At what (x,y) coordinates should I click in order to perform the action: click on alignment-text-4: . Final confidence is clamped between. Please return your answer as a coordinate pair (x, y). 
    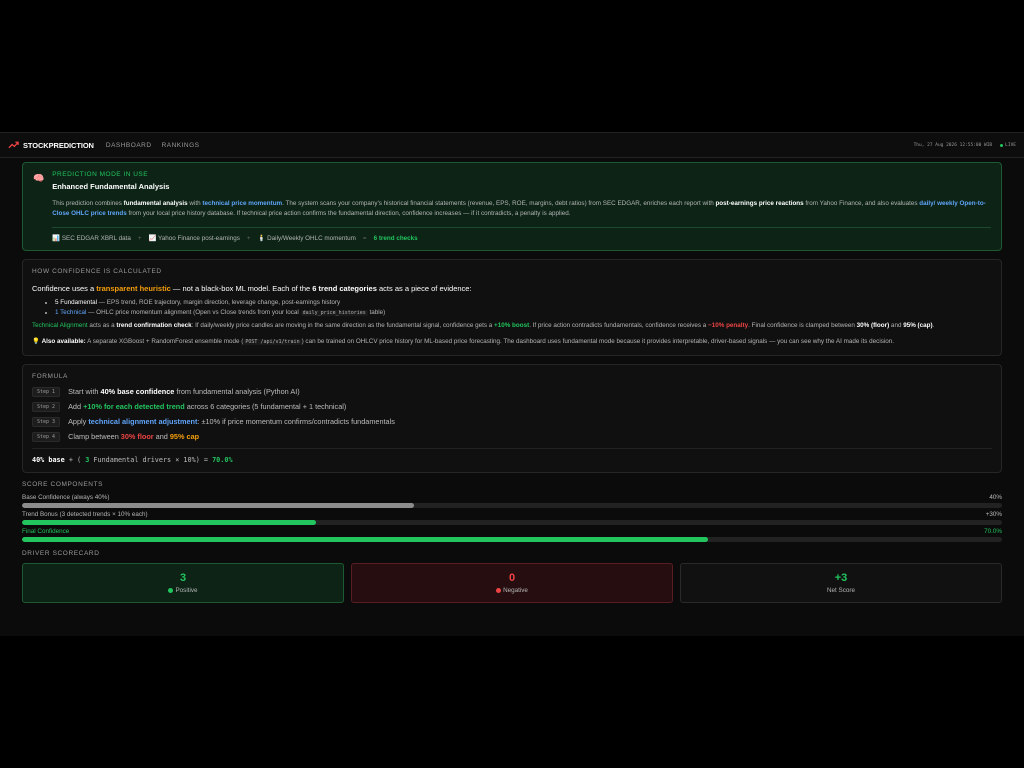
    Looking at the image, I should click on (802, 325).